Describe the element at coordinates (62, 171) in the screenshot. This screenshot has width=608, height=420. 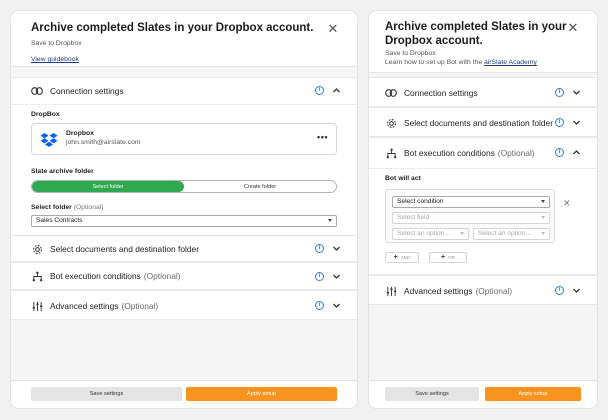
I see `archive-folder-label: Slate archive folder` at that location.